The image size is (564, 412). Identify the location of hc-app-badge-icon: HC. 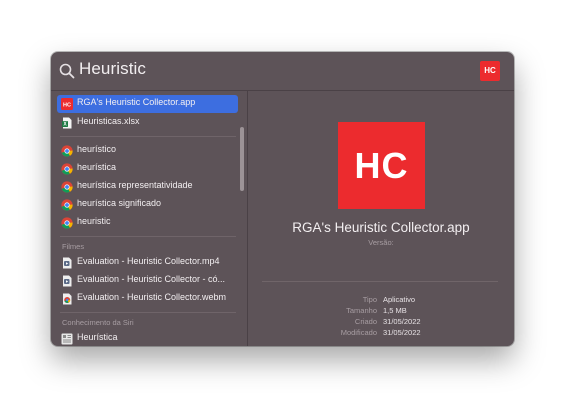
(490, 71).